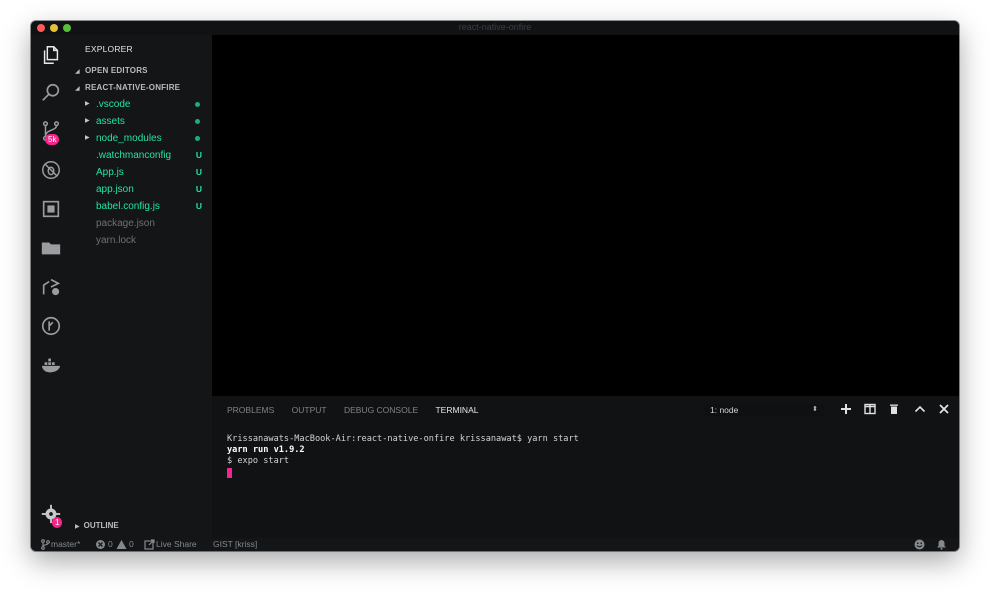  I want to click on file-tree-item: babel.config.js U, so click(141, 206).